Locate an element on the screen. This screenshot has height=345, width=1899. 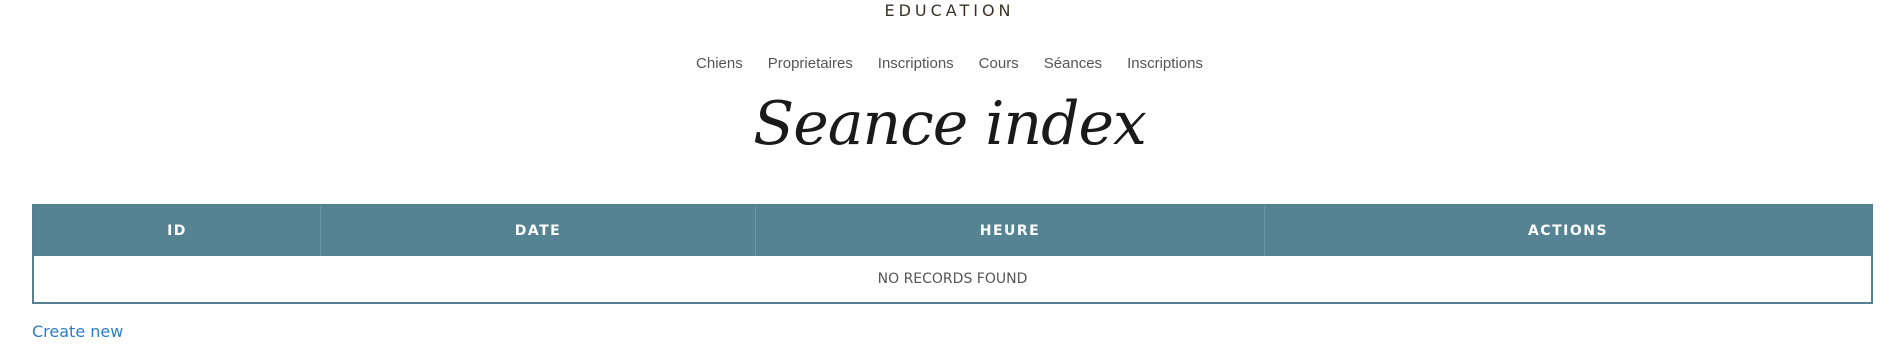
nav-item-inscriptions: Inscriptions is located at coordinates (916, 63).